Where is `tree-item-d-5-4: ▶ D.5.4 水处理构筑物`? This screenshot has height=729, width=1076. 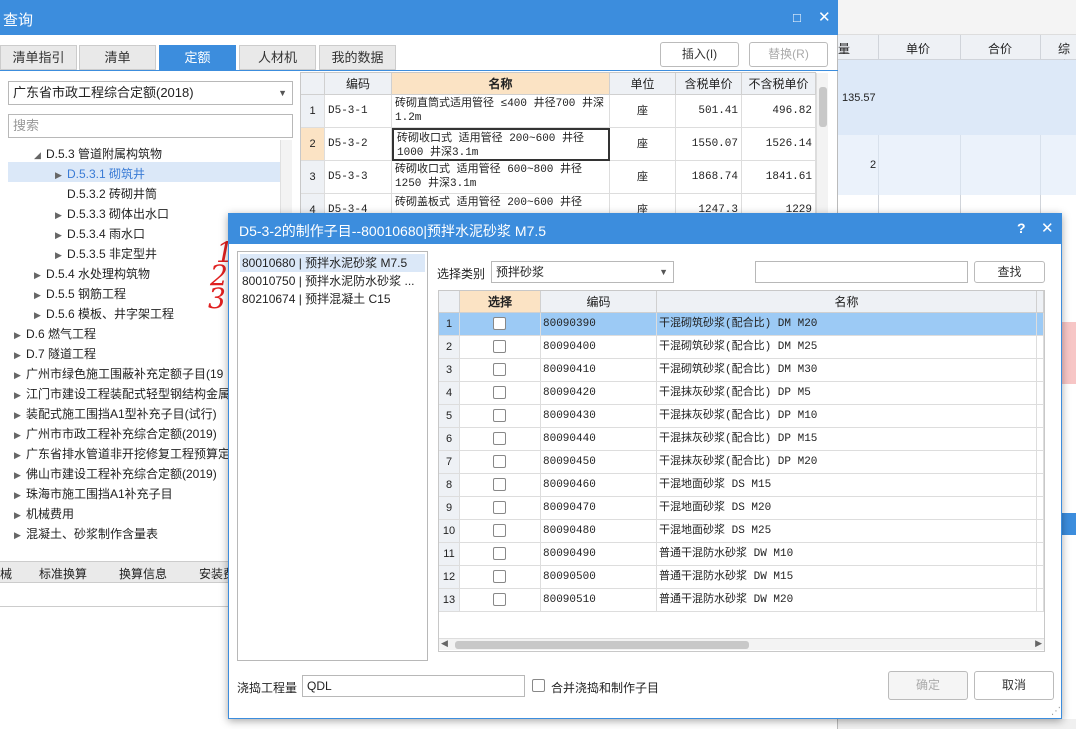
tree-item-d-5-4: ▶ D.5.4 水处理构筑物 is located at coordinates (92, 273).